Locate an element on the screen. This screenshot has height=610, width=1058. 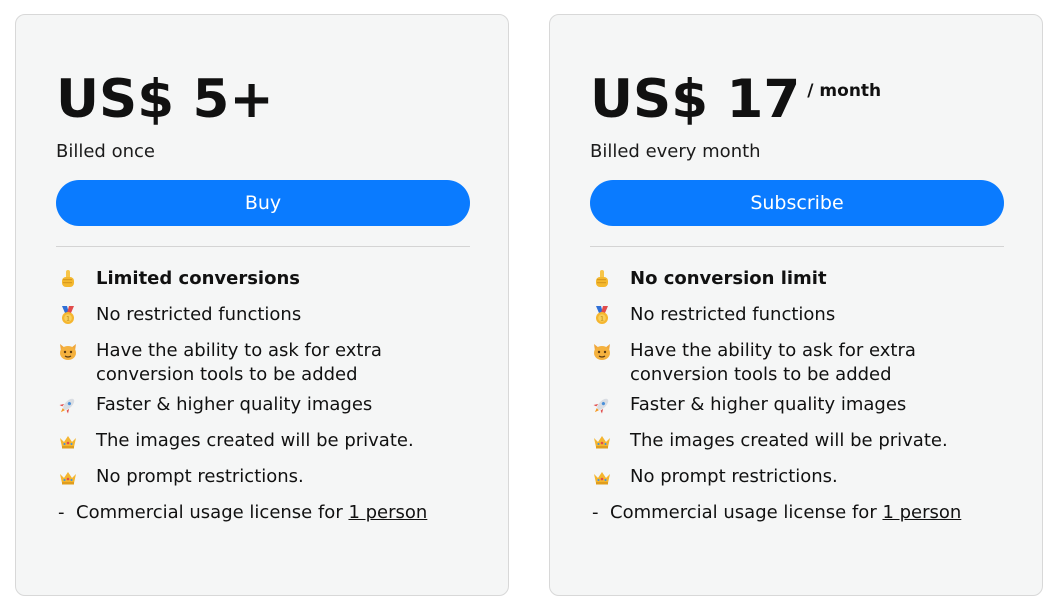
price: US$ 17 is located at coordinates (695, 99).